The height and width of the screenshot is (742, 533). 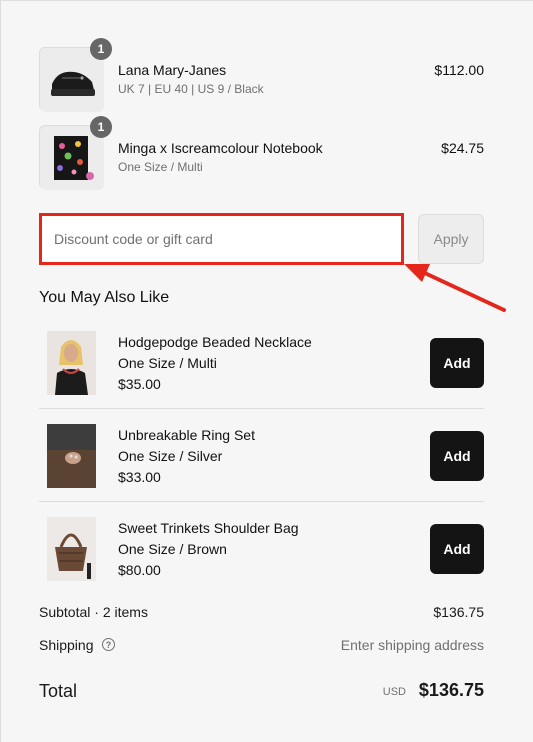 I want to click on product-price: $112.00, so click(x=459, y=70).